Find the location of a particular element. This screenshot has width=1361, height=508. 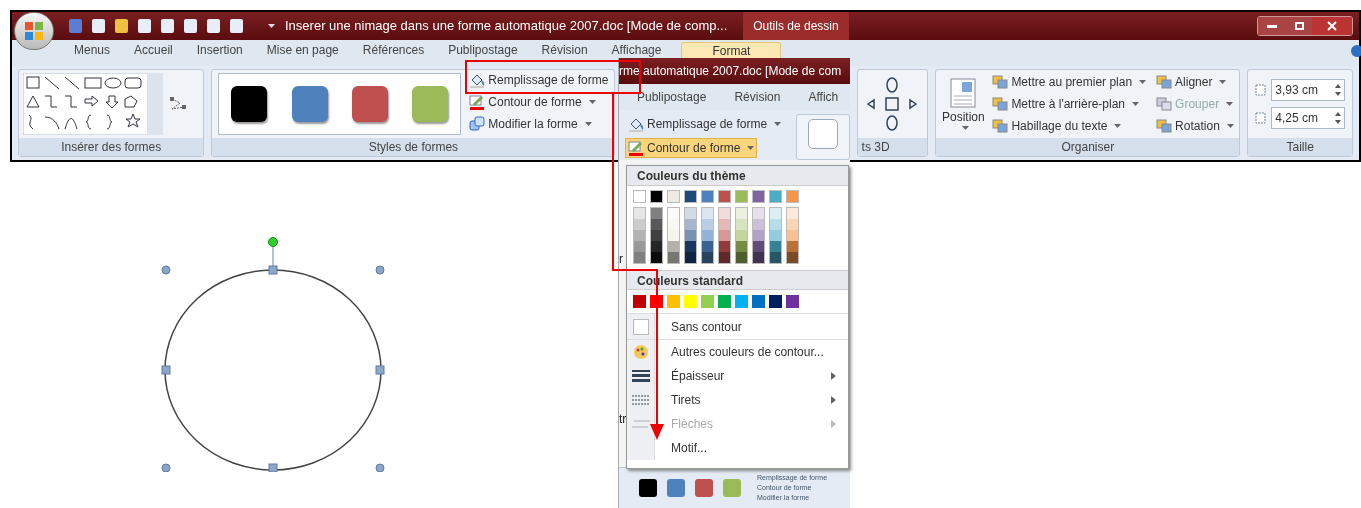

ribbon-tab: Accueil is located at coordinates (153, 50).